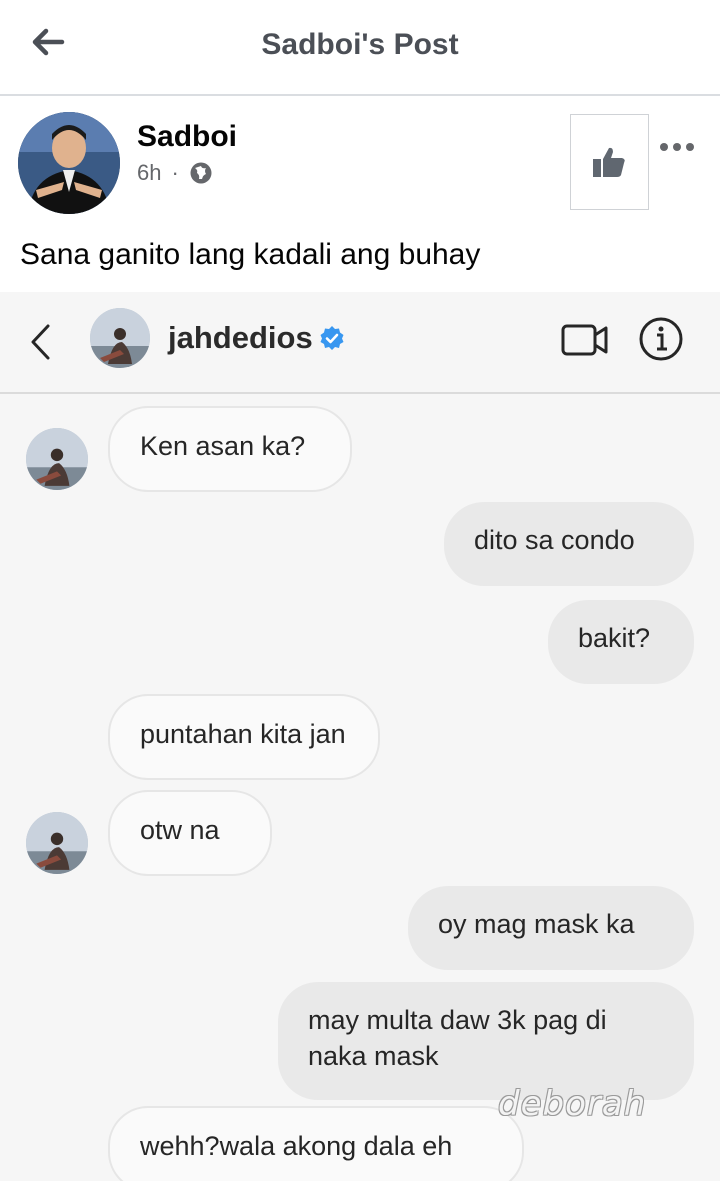  What do you see at coordinates (569, 544) in the screenshot?
I see `message-bubble: dito sa condo` at bounding box center [569, 544].